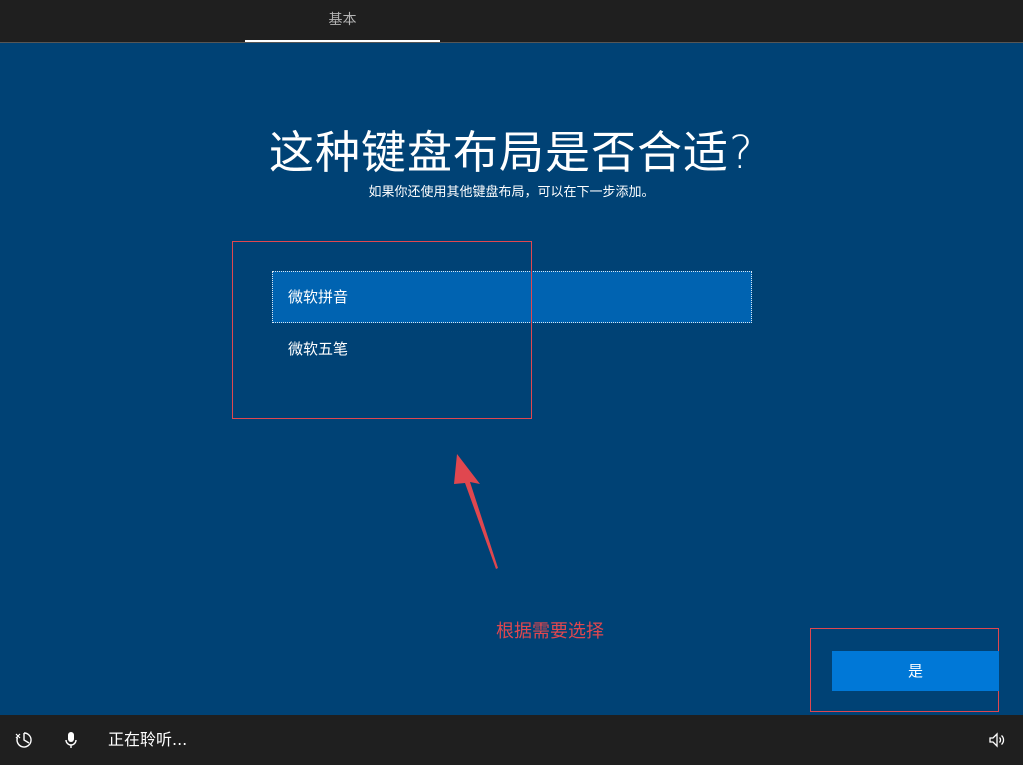  Describe the element at coordinates (511, 152) in the screenshot. I see `page-title: 这种键盘布局是否合适?` at that location.